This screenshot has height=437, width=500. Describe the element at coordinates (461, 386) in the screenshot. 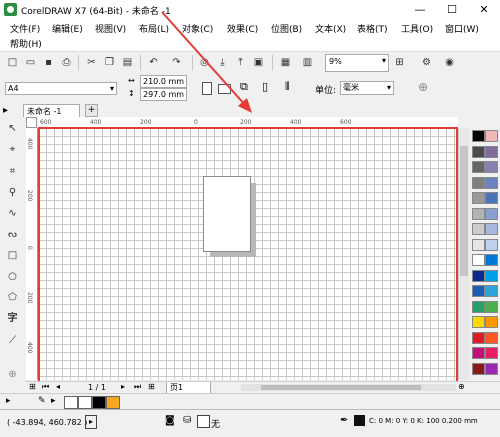

I see `zoom-icon: ⊕` at that location.